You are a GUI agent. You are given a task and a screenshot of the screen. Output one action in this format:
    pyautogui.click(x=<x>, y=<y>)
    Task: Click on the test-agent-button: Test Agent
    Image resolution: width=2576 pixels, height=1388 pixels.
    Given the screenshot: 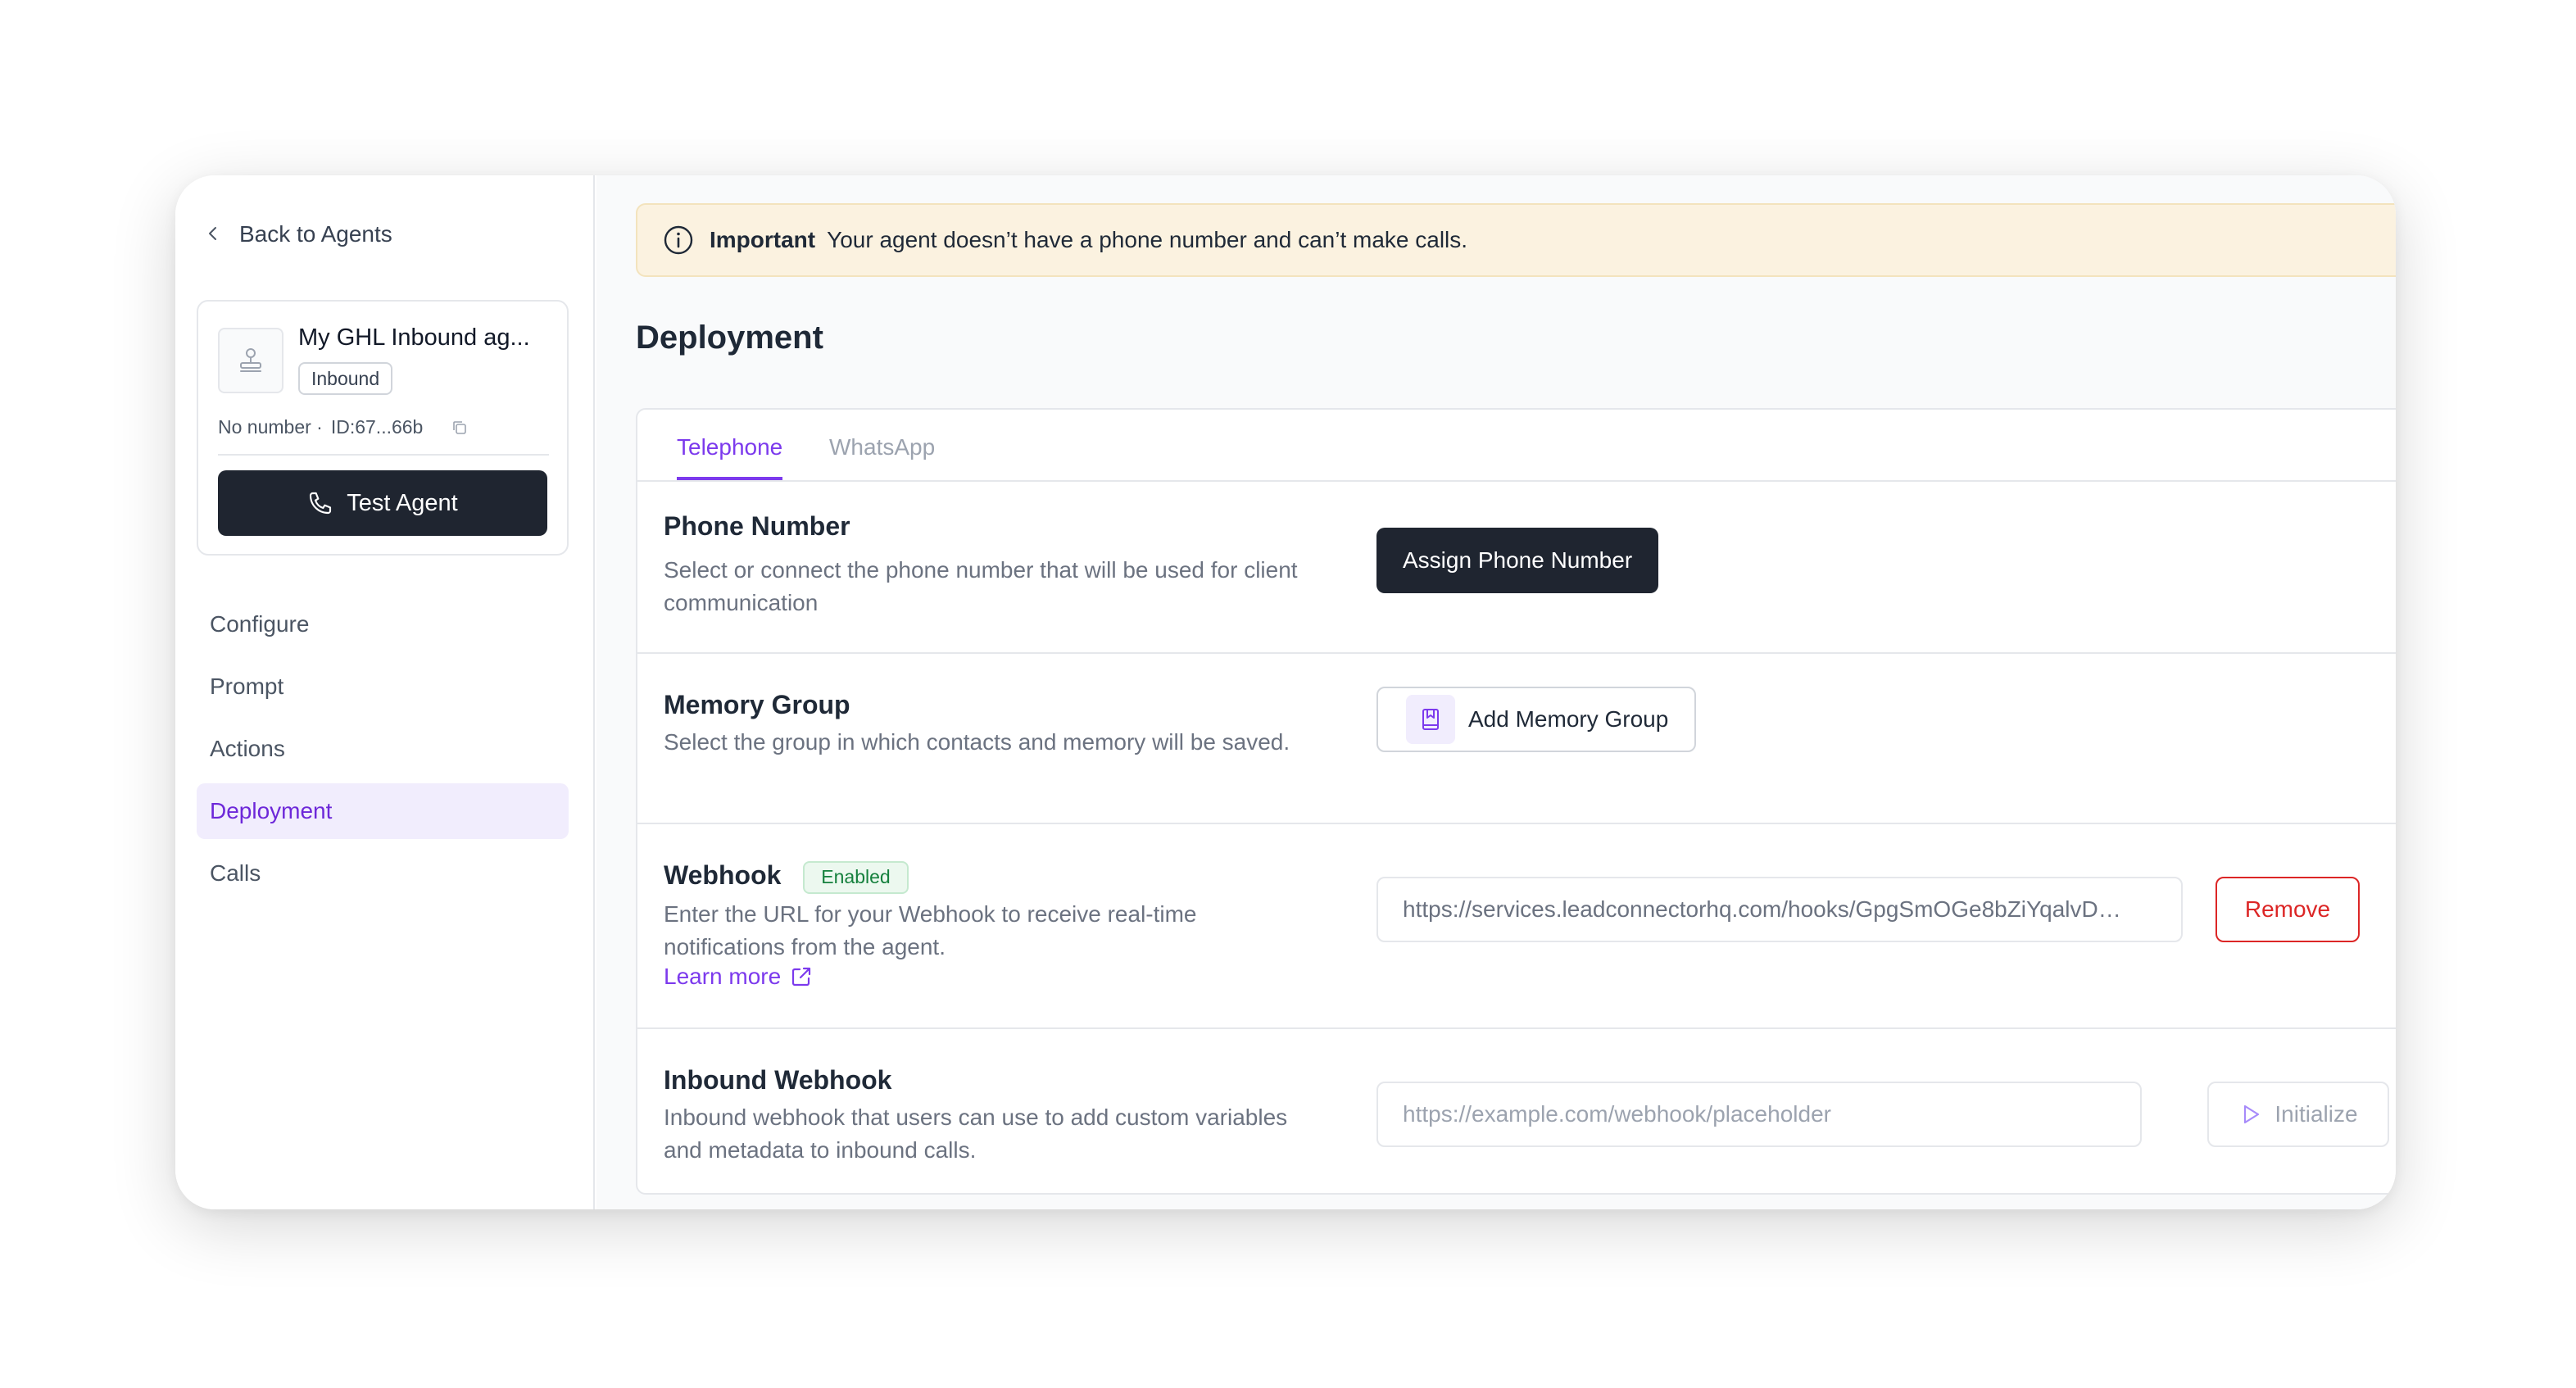 What is the action you would take?
    pyautogui.click(x=382, y=503)
    